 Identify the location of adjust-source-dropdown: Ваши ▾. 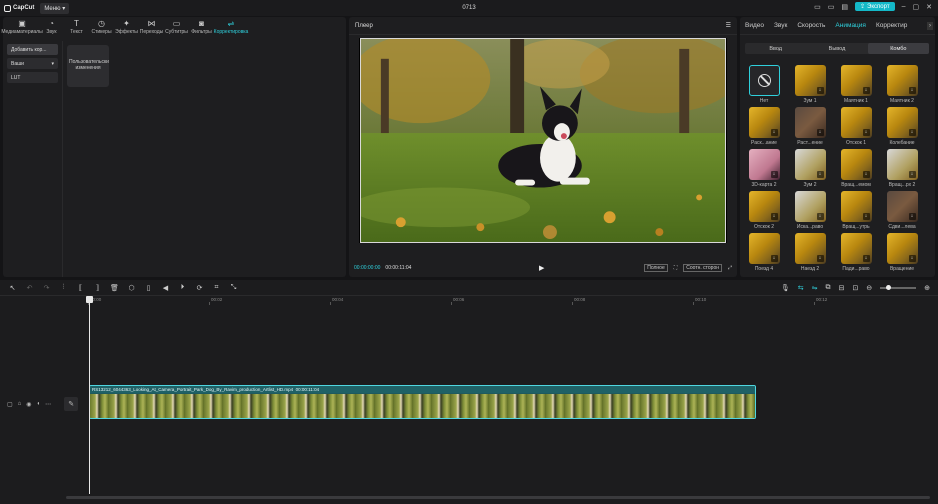
(32, 63).